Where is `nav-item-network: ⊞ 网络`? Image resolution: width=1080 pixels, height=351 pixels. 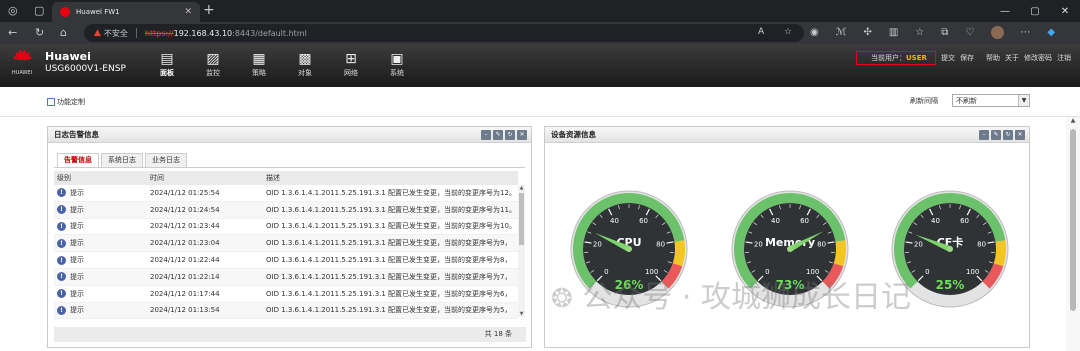
nav-item-network: ⊞ 网络 is located at coordinates (351, 65).